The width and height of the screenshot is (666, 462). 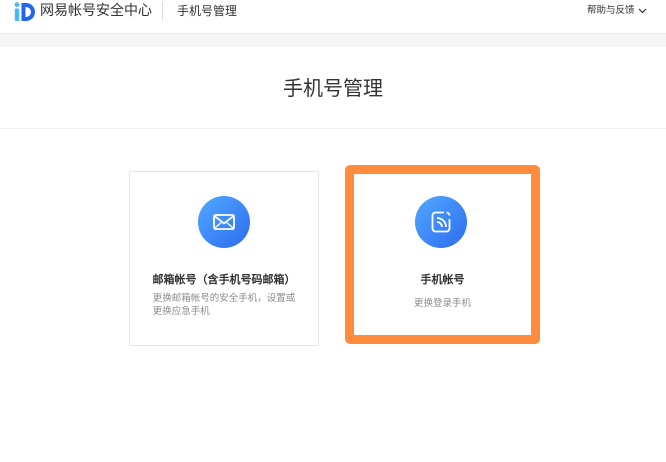 I want to click on card-description-line: 更换应急手机, so click(x=181, y=311).